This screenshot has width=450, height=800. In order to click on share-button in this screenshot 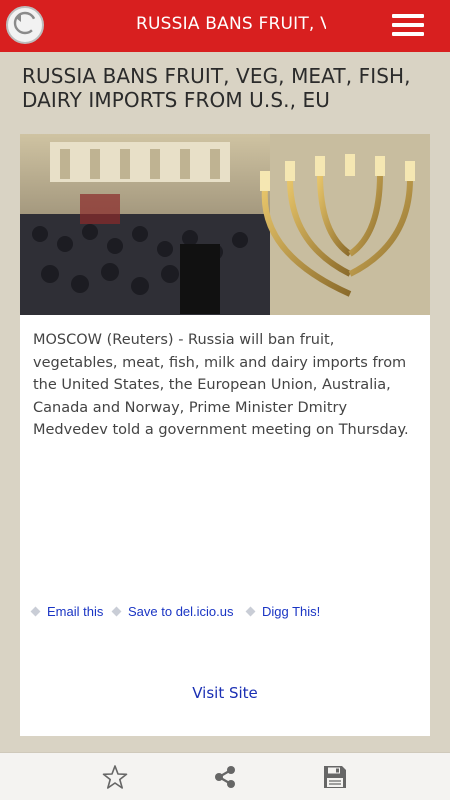, I will do `click(225, 779)`.